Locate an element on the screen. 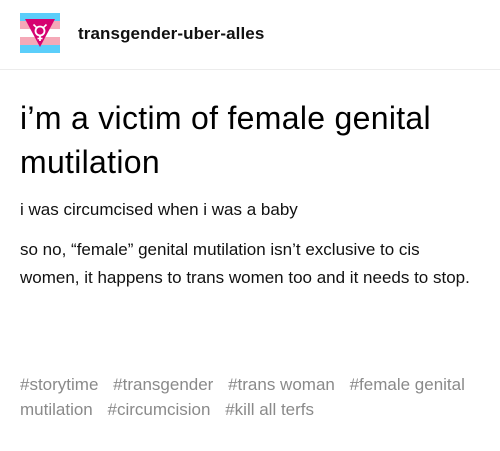 This screenshot has height=451, width=500. transgender-flag-symbol-icon is located at coordinates (40, 33).